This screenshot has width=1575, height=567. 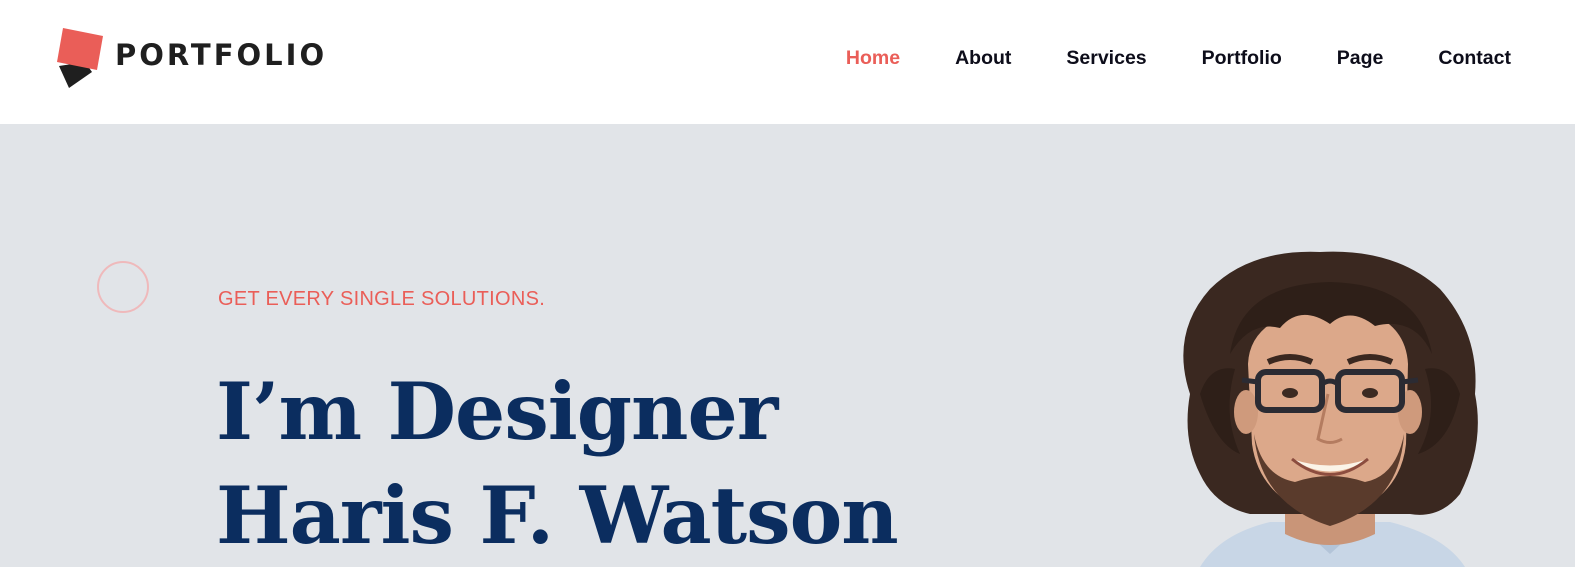 What do you see at coordinates (983, 58) in the screenshot?
I see `nav-item-about: About` at bounding box center [983, 58].